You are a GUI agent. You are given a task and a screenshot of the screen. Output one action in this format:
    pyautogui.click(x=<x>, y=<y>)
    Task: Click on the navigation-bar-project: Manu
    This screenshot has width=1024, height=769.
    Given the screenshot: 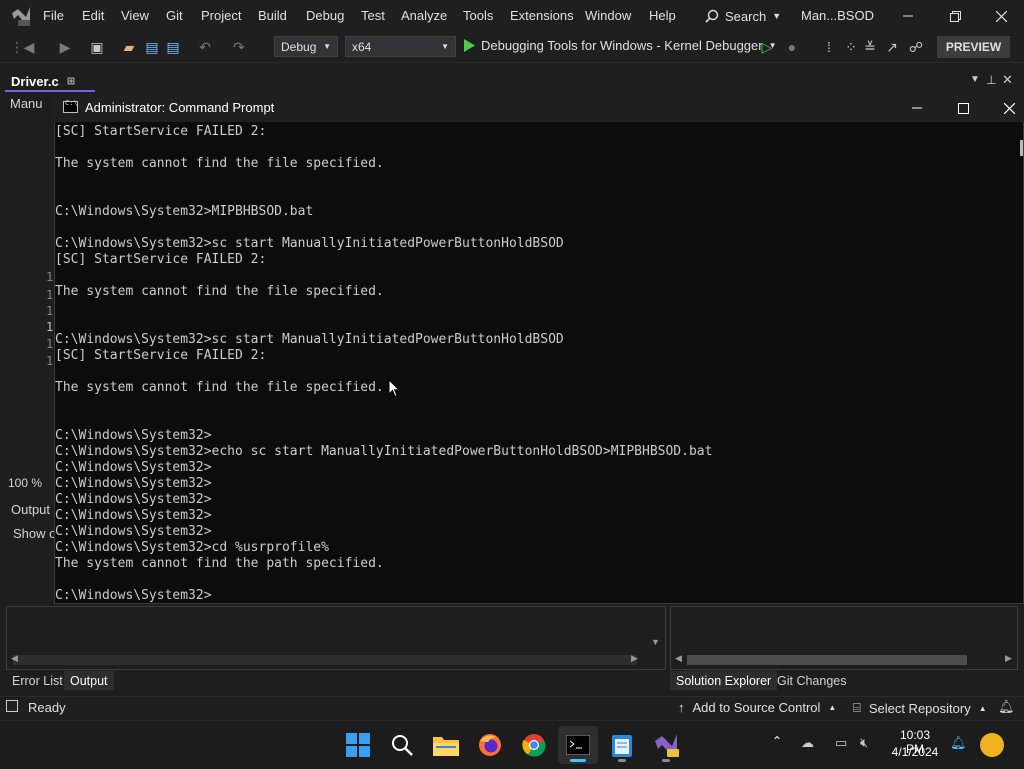 What is the action you would take?
    pyautogui.click(x=26, y=103)
    